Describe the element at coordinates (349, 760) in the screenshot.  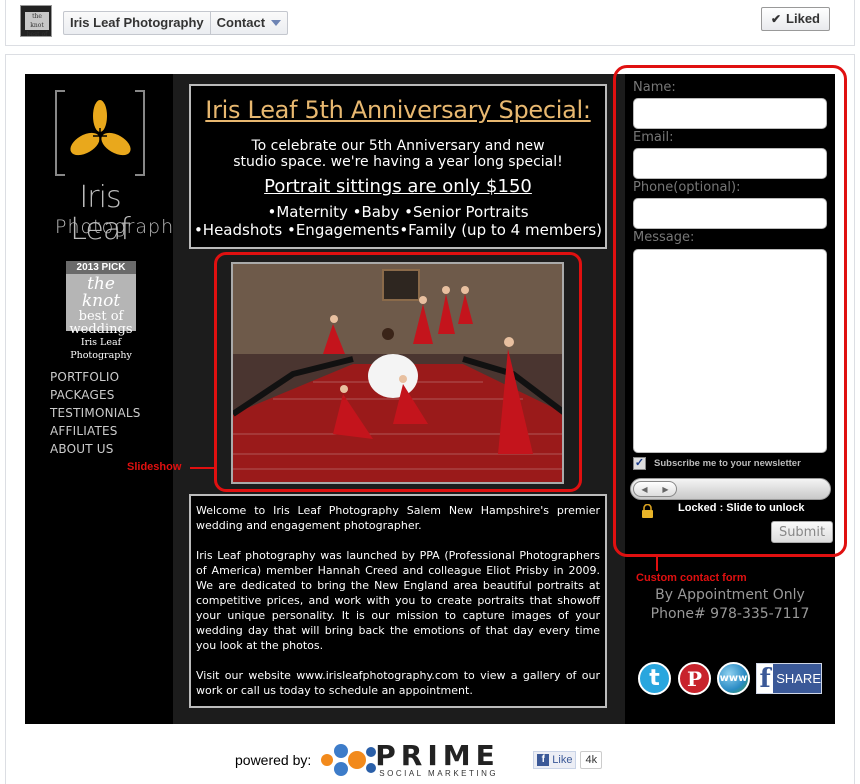
I see `prime-dots-icon` at that location.